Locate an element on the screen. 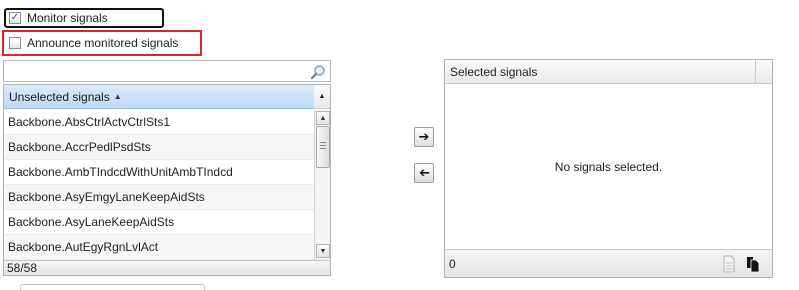 The width and height of the screenshot is (799, 290). add-signal-button: ➔ is located at coordinates (424, 137).